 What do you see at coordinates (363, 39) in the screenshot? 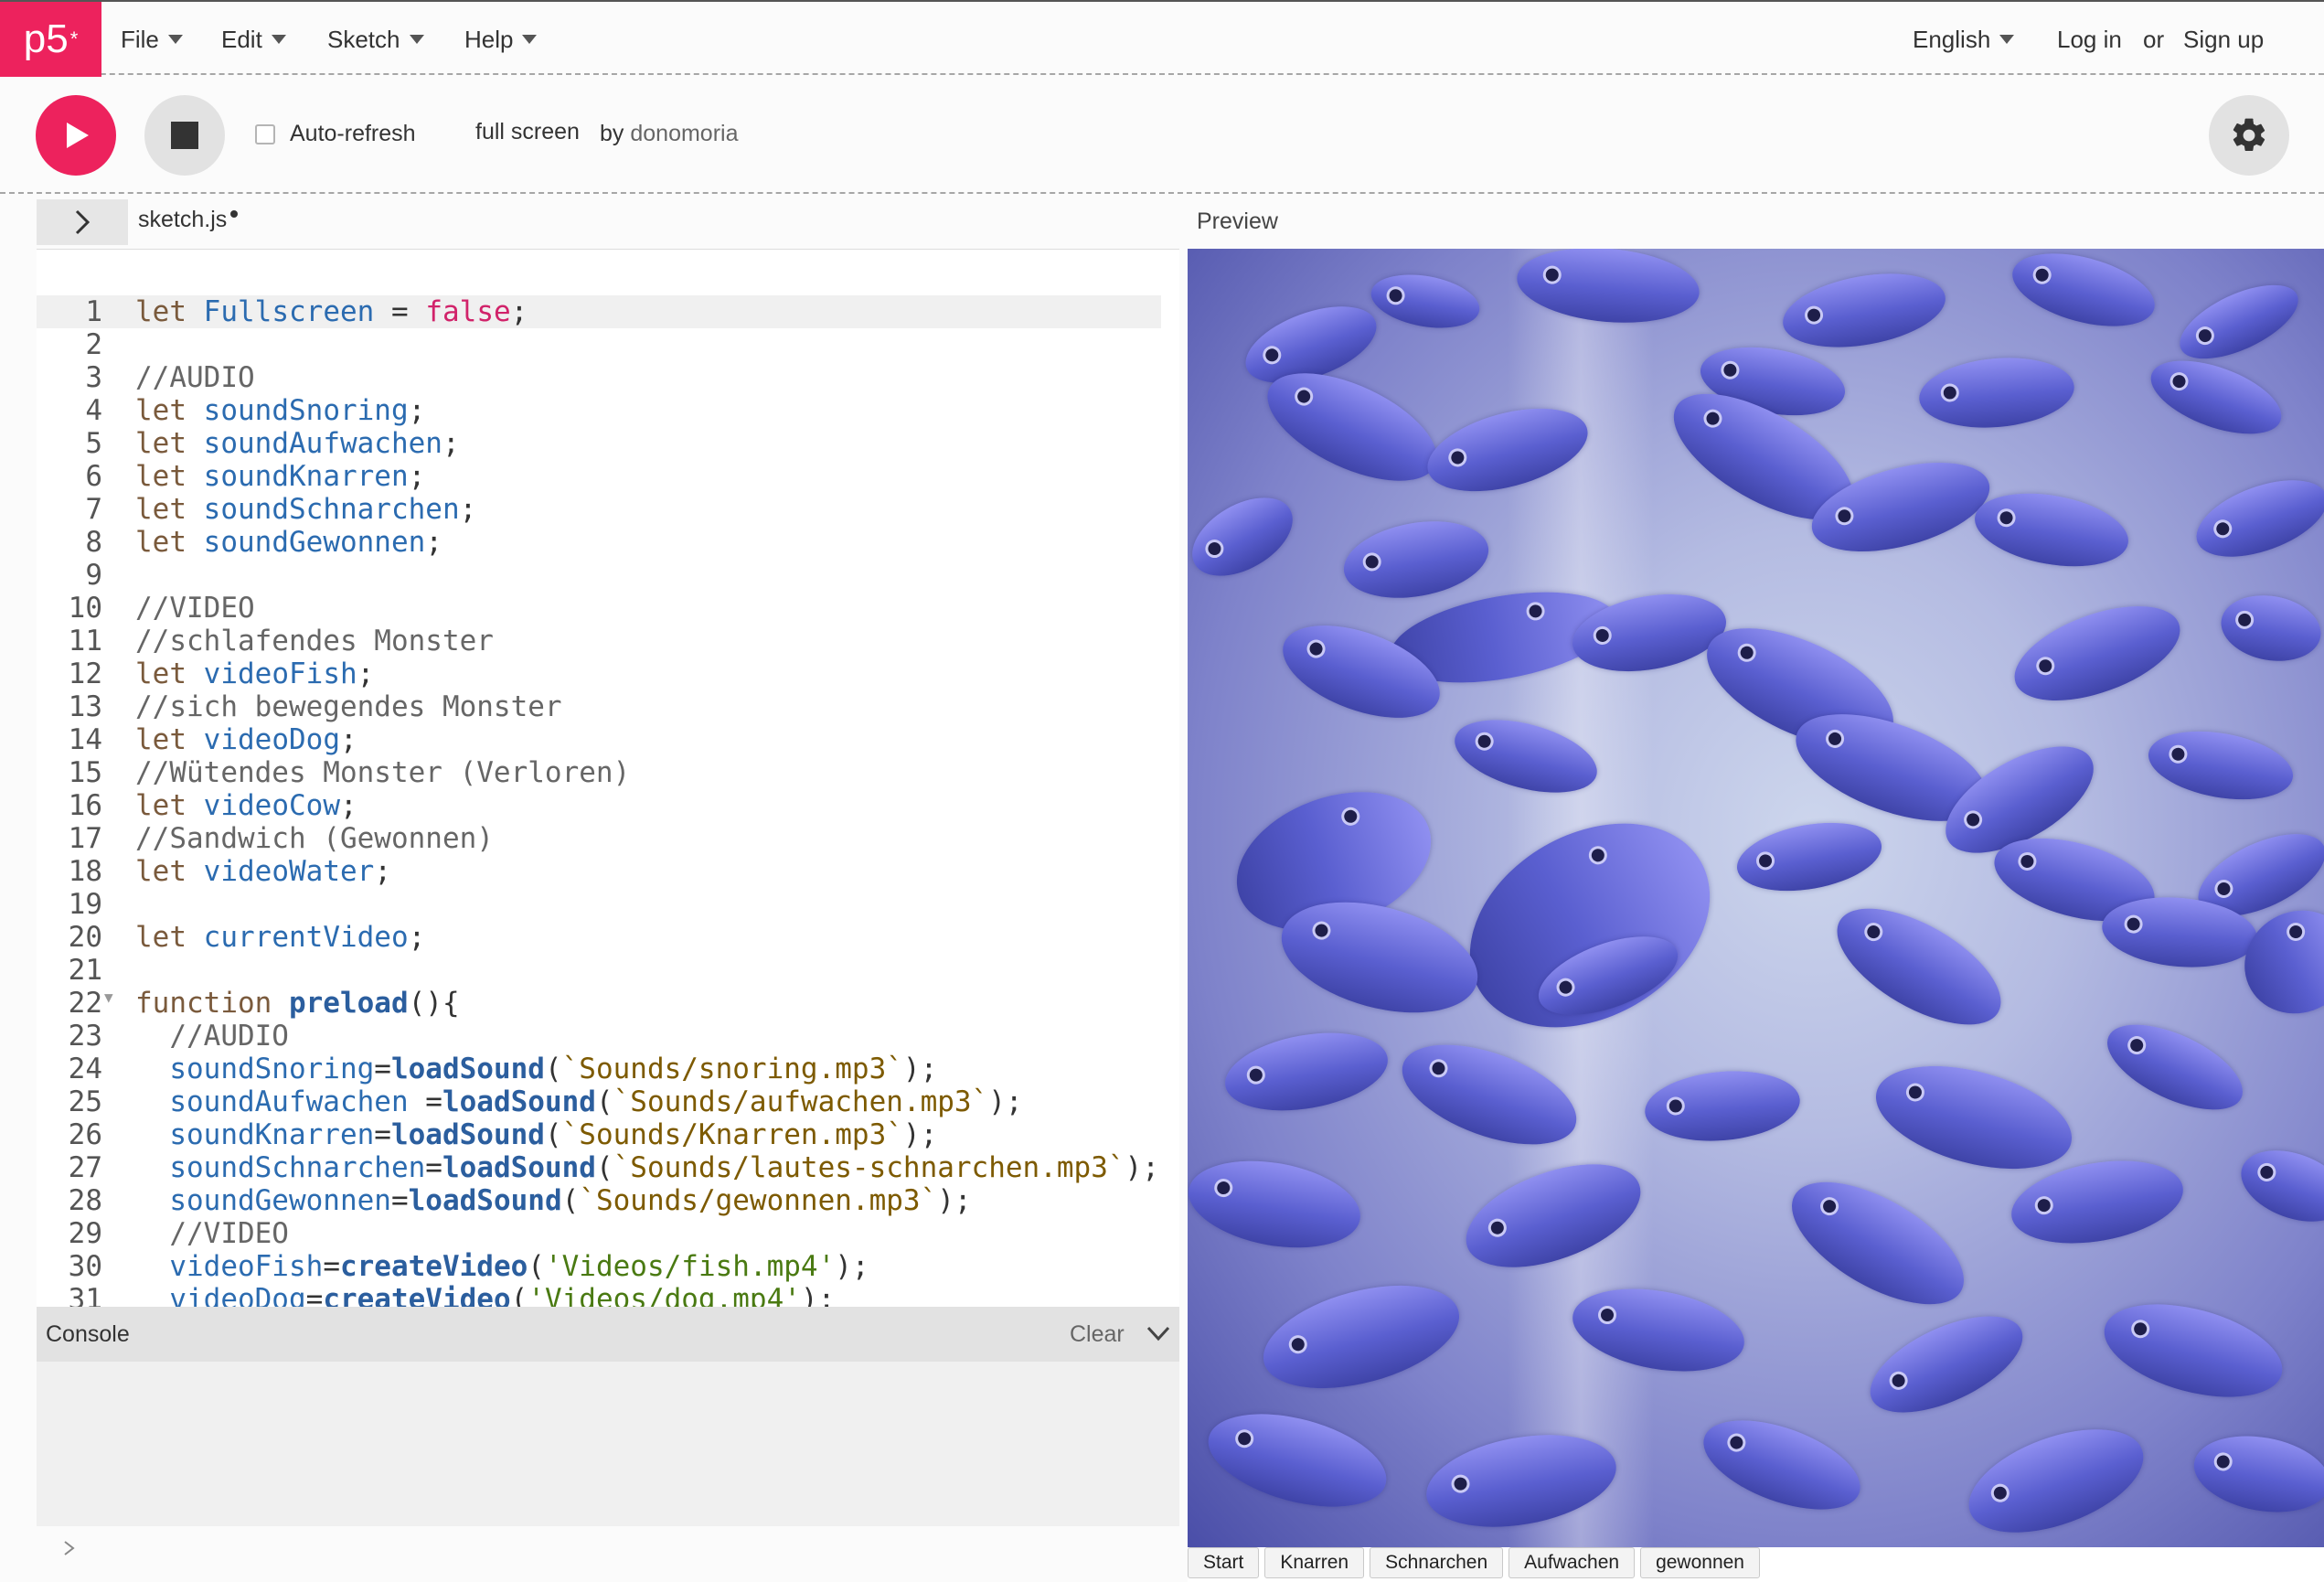
I see `menu-sketch-label: Sketch` at bounding box center [363, 39].